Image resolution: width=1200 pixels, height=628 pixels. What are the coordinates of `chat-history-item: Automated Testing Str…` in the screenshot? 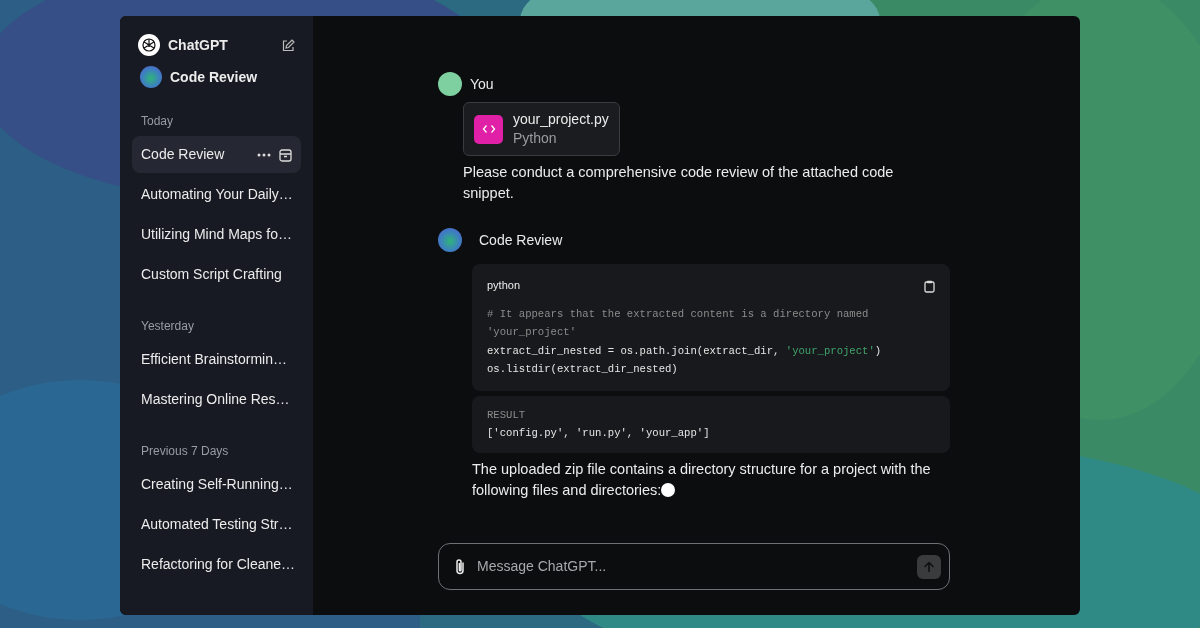 It's located at (216, 524).